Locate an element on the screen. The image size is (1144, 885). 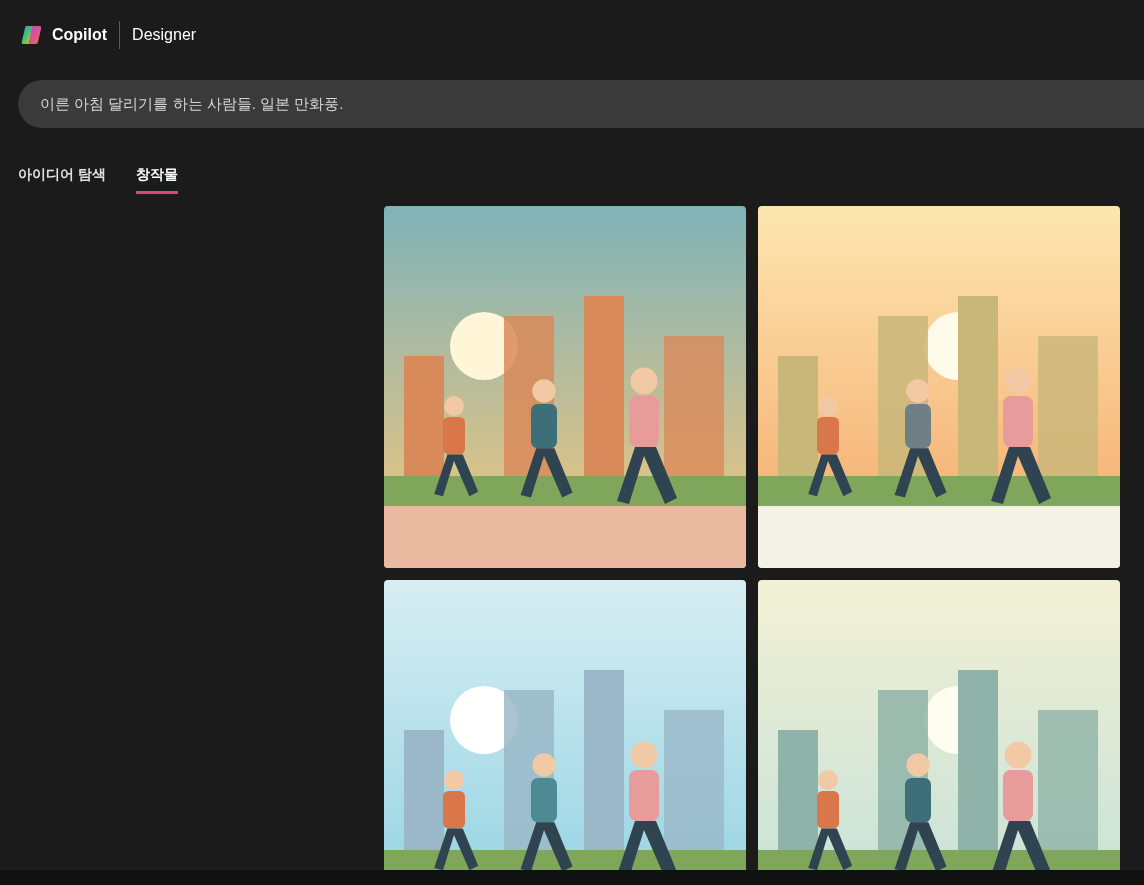
brand-name: Copilot is located at coordinates (80, 35).